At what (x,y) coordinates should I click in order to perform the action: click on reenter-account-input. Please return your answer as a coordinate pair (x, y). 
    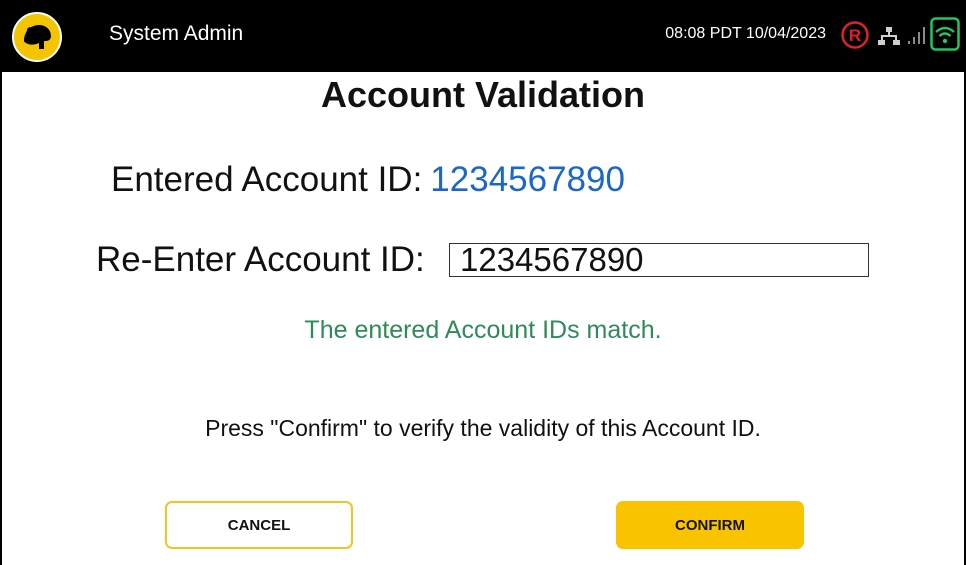
    Looking at the image, I should click on (659, 260).